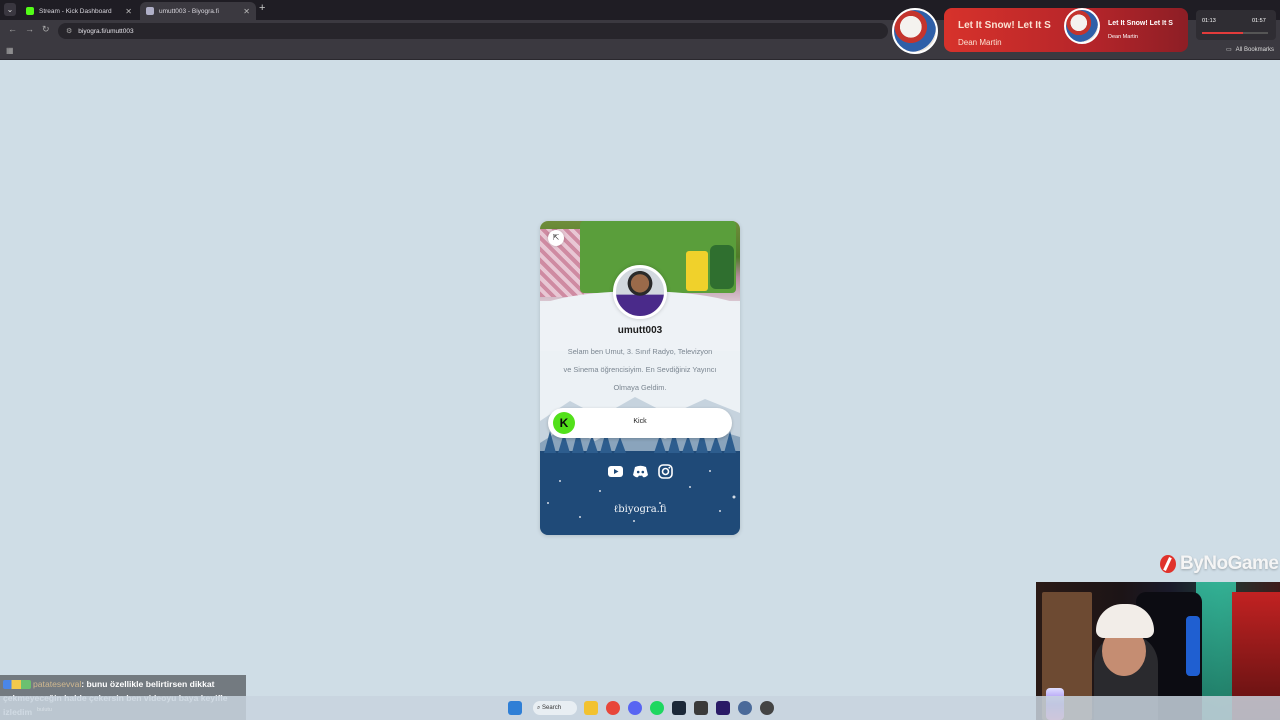 This screenshot has width=1280, height=720. Describe the element at coordinates (57, 684) in the screenshot. I see `chat-username: patatesevval` at that location.